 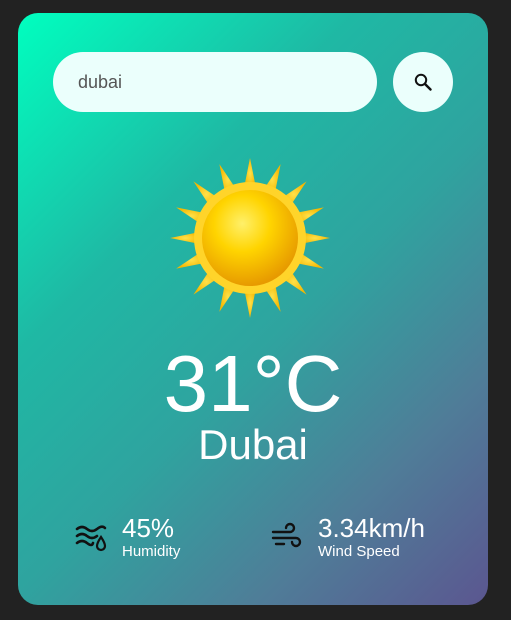 I want to click on humidity-icon, so click(x=91, y=538).